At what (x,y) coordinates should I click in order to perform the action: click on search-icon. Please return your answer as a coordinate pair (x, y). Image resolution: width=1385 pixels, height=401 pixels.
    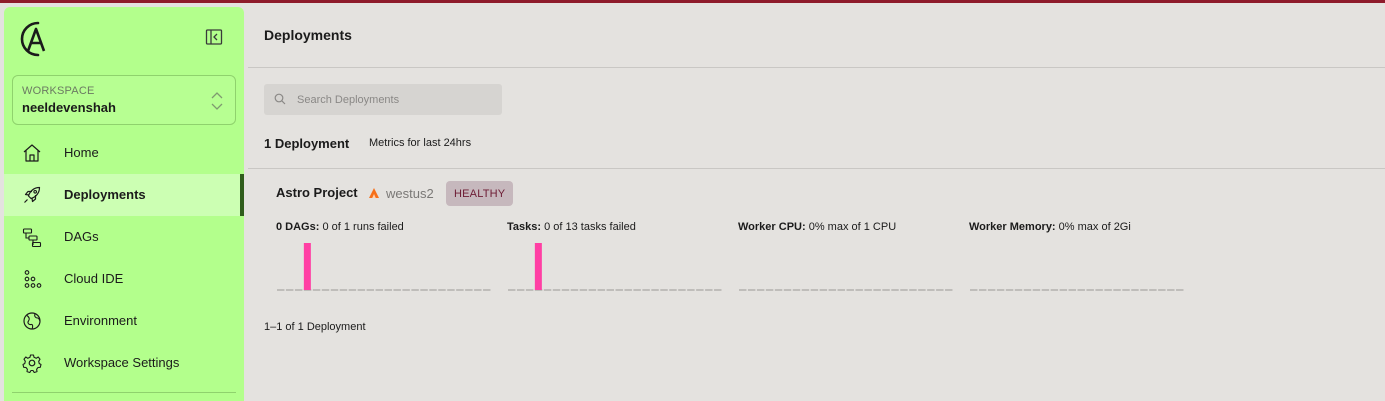
    Looking at the image, I should click on (280, 99).